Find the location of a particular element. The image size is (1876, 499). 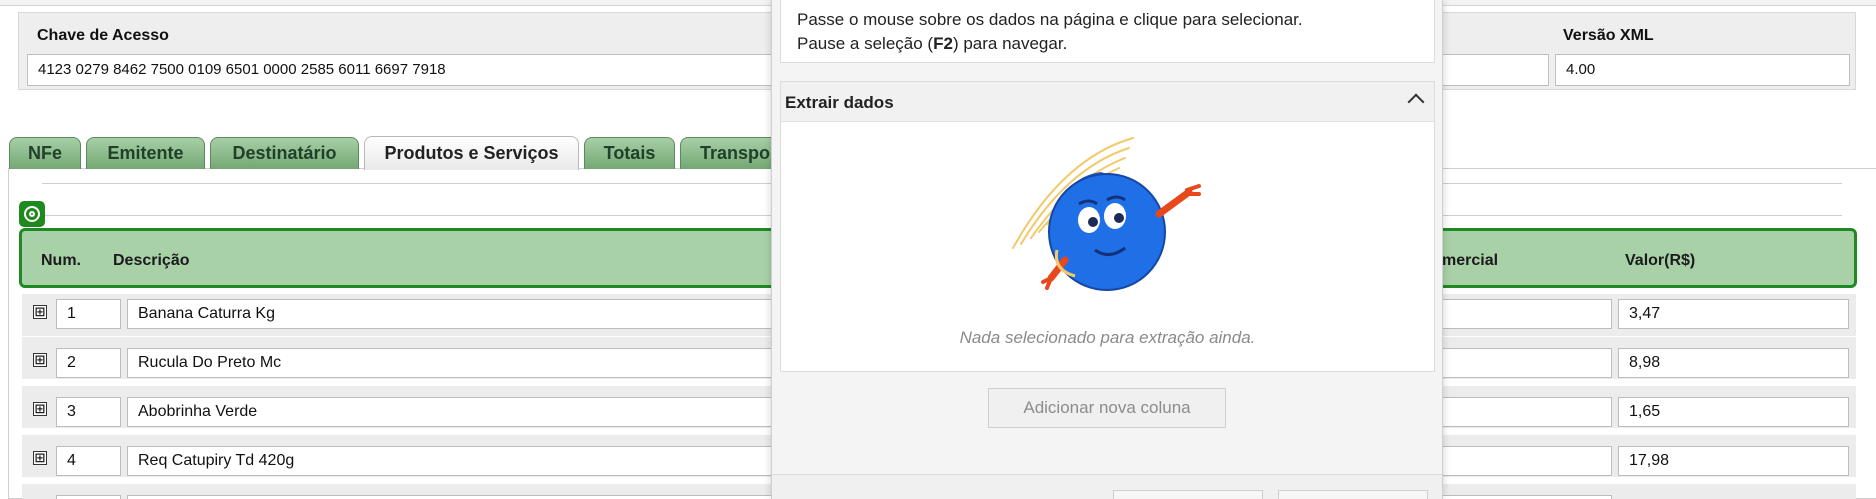

tab-nfe: NFe is located at coordinates (45, 153).